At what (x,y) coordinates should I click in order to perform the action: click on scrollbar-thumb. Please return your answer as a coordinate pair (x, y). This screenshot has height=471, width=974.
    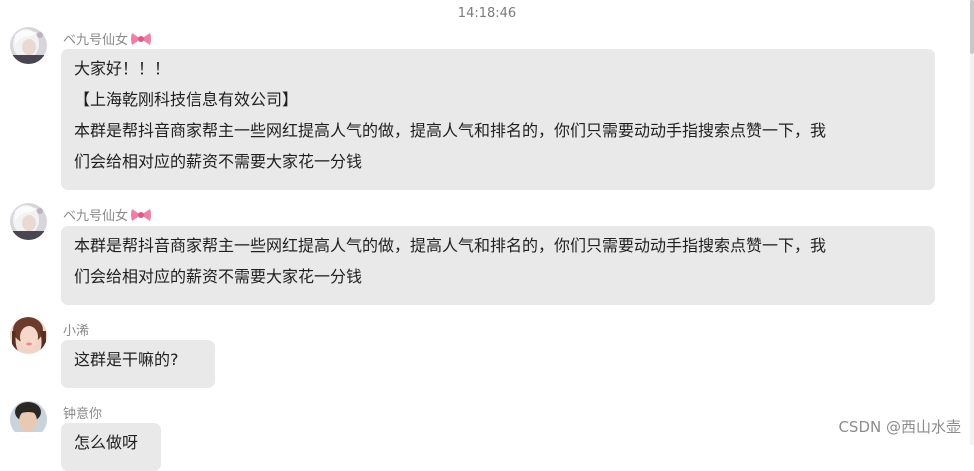
    Looking at the image, I should click on (972, 27).